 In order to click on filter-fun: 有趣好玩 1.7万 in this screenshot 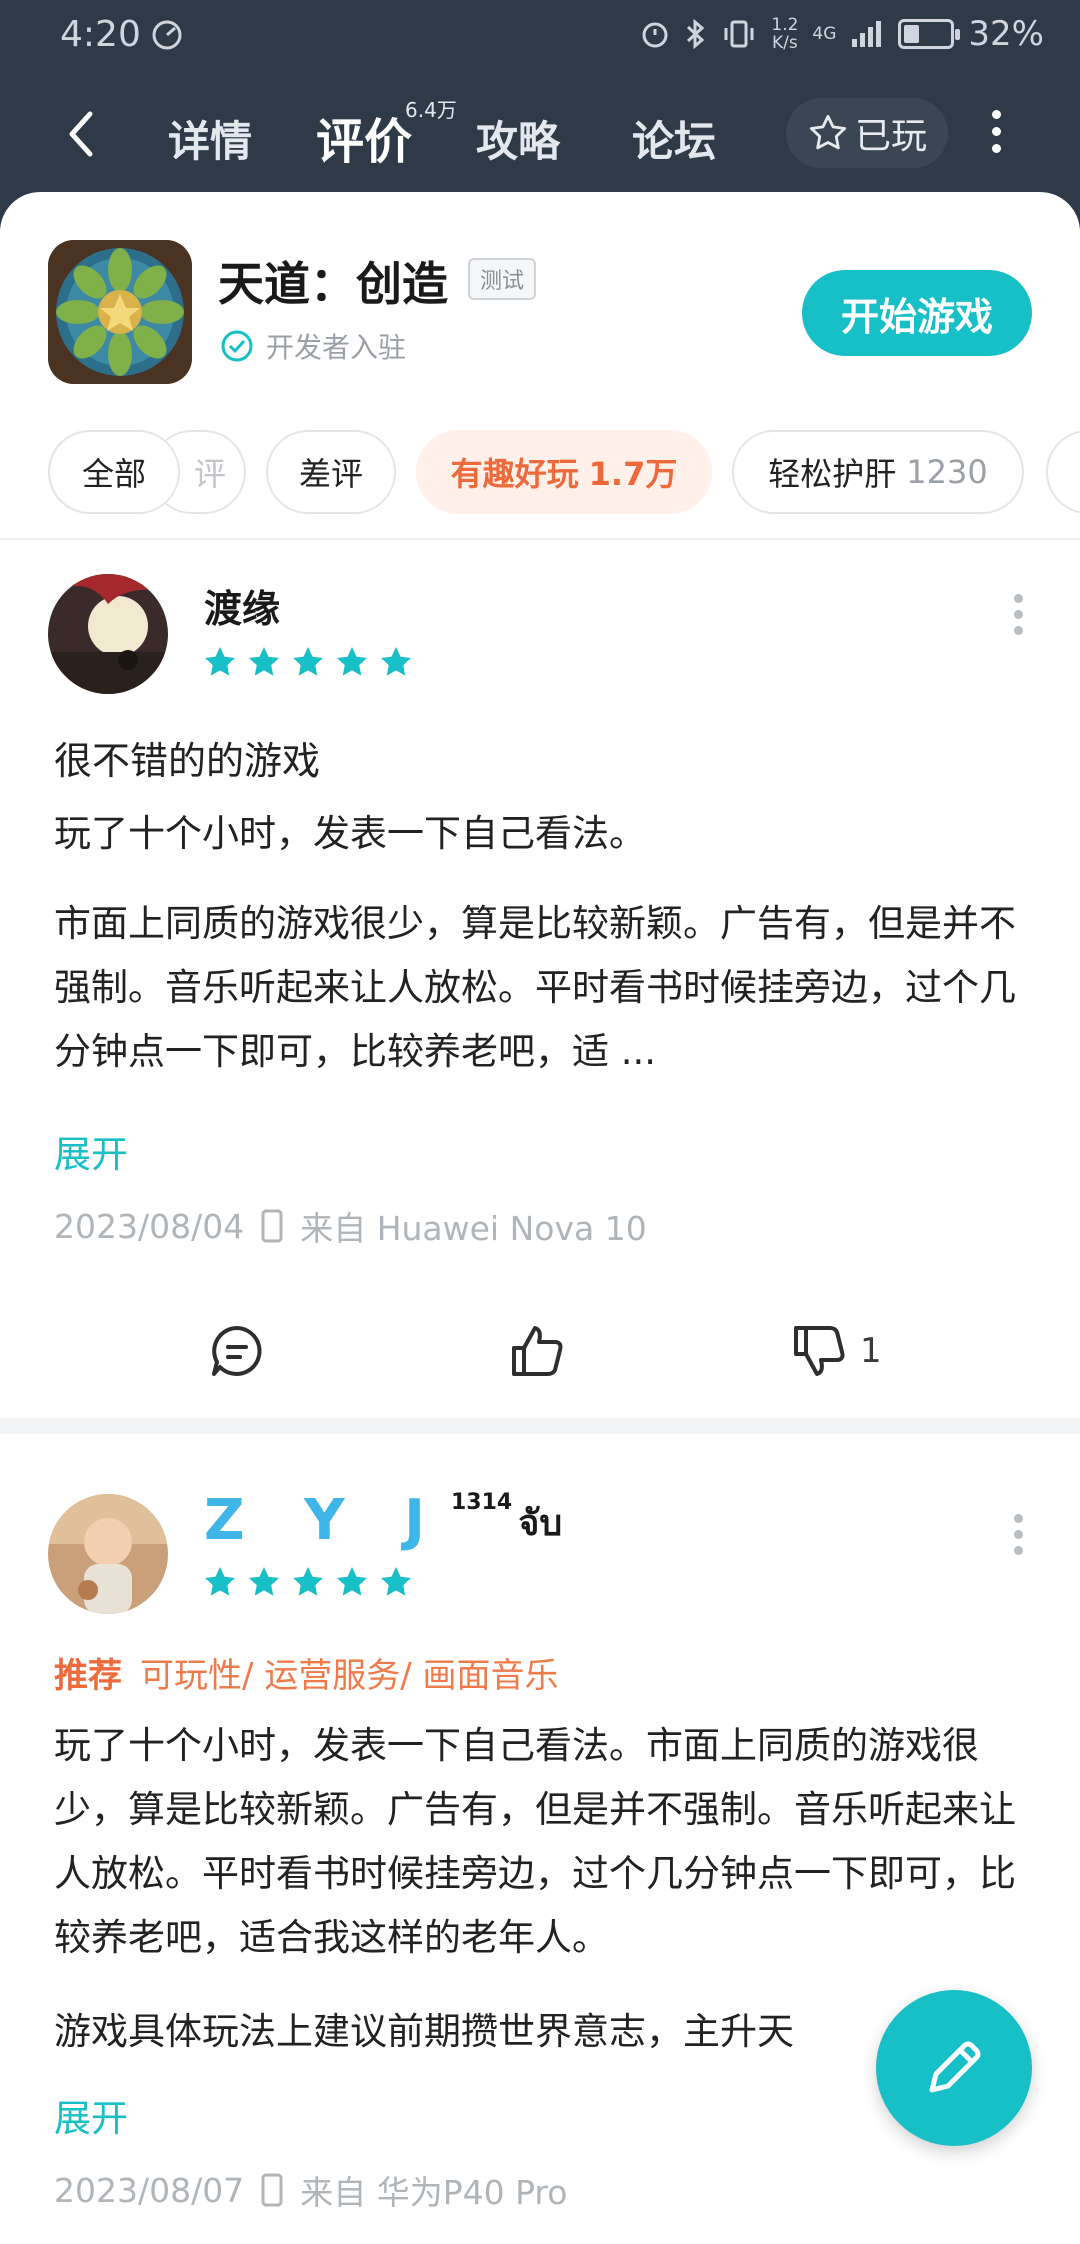, I will do `click(564, 472)`.